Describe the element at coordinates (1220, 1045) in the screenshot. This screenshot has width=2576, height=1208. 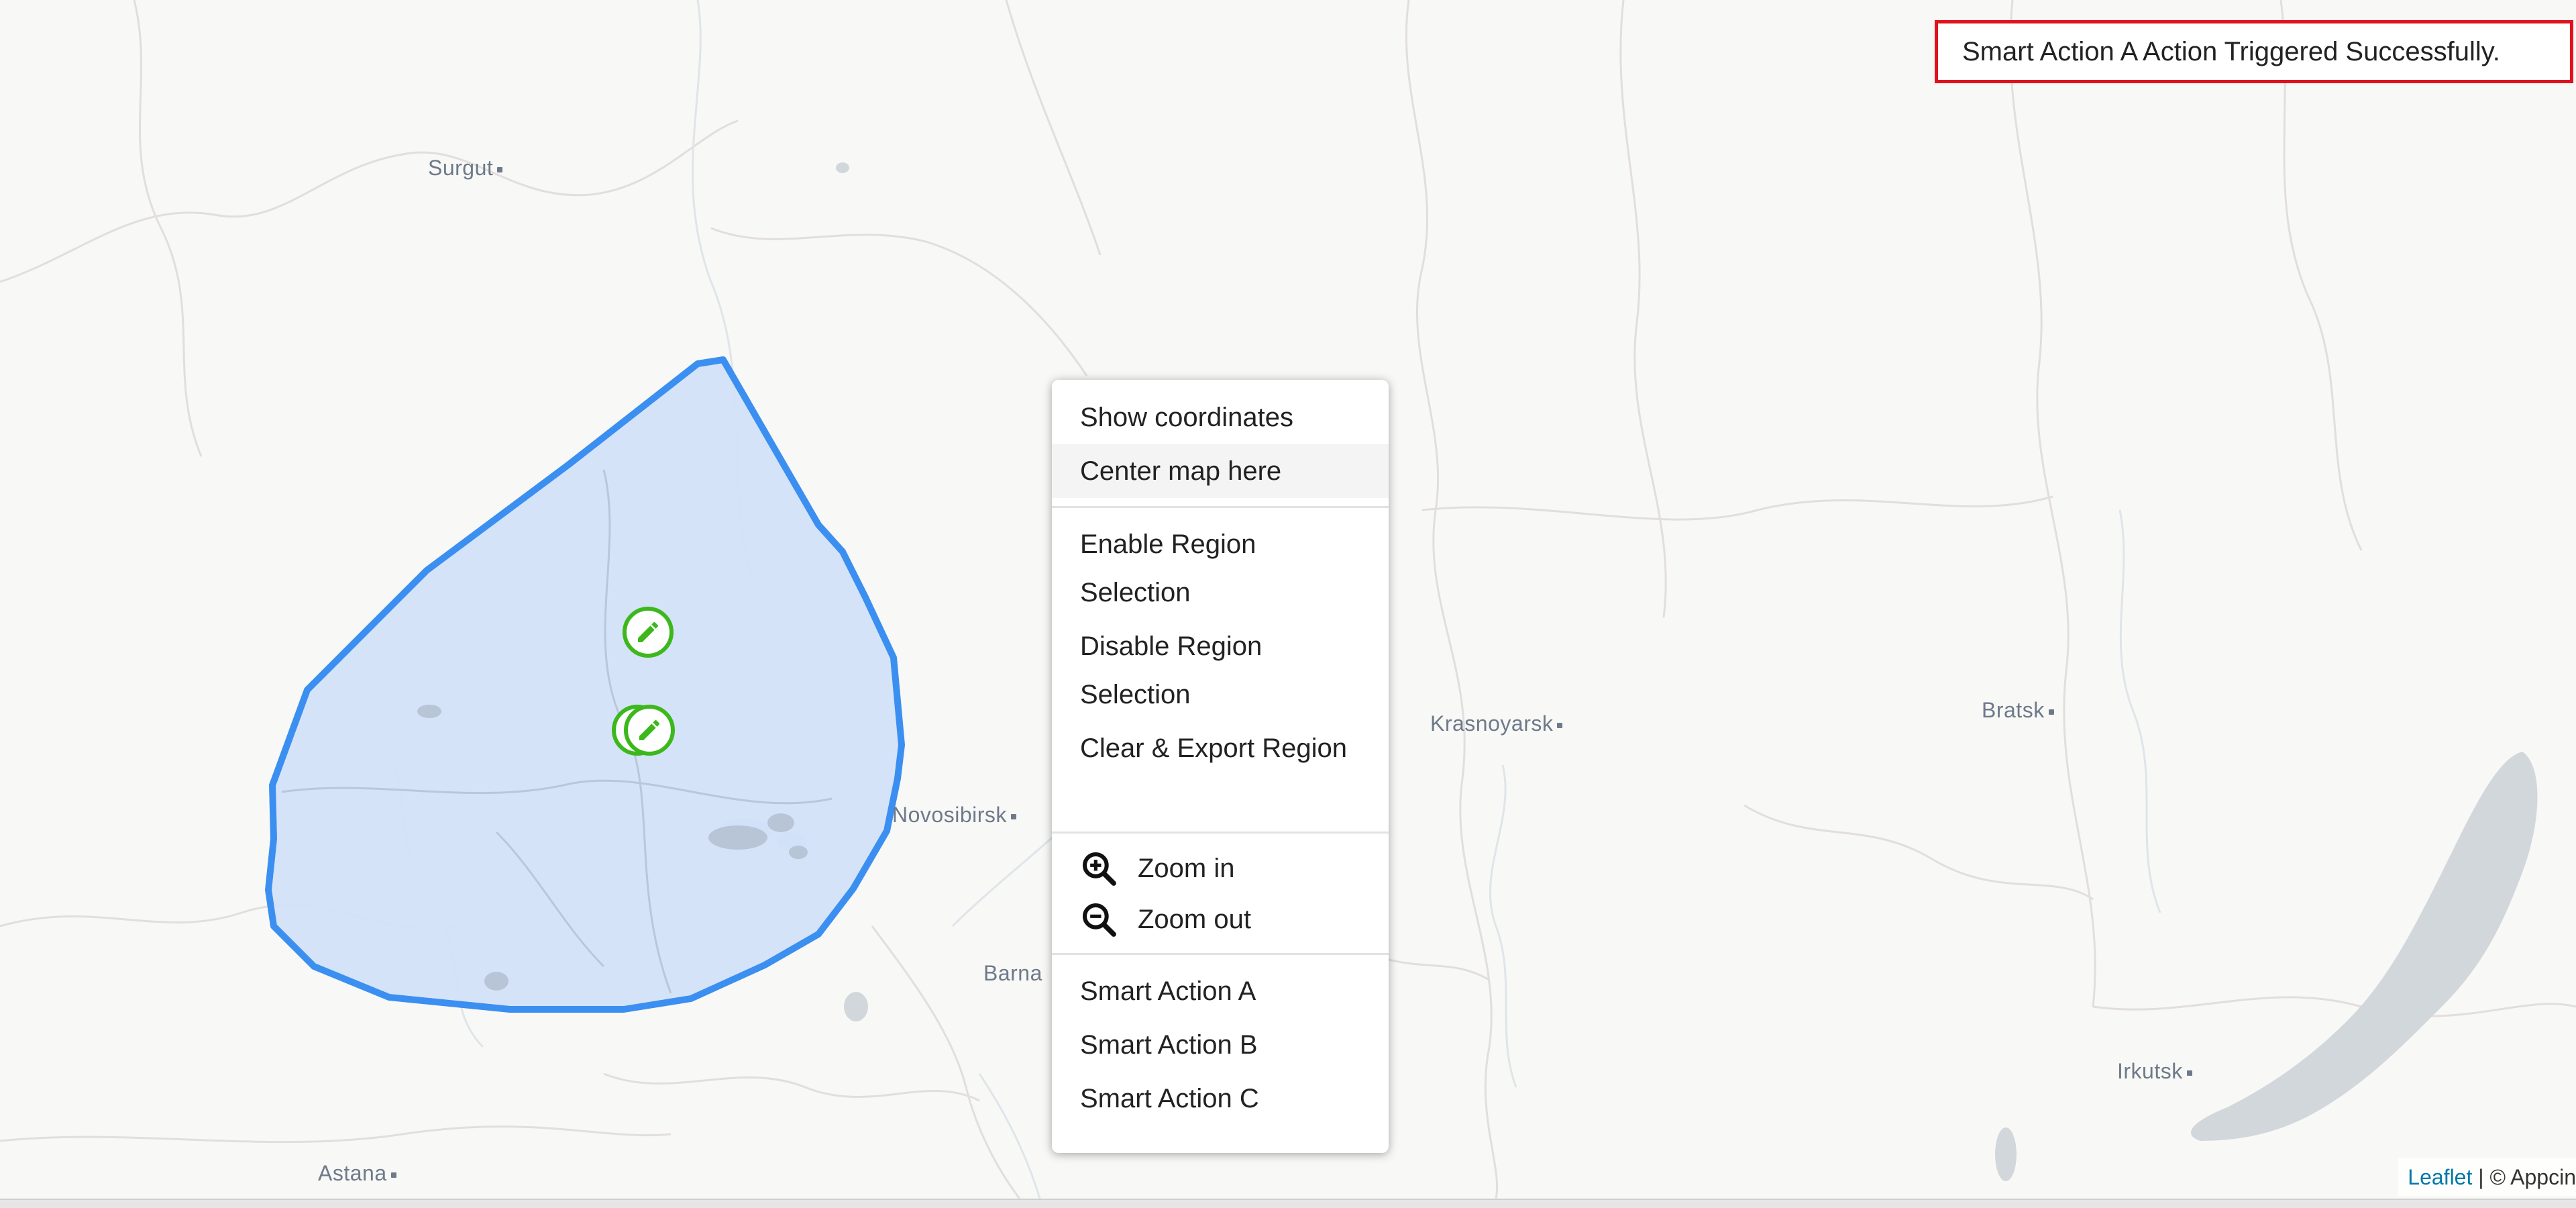
I see `menu-item-smart-action-b: Smart Action B` at that location.